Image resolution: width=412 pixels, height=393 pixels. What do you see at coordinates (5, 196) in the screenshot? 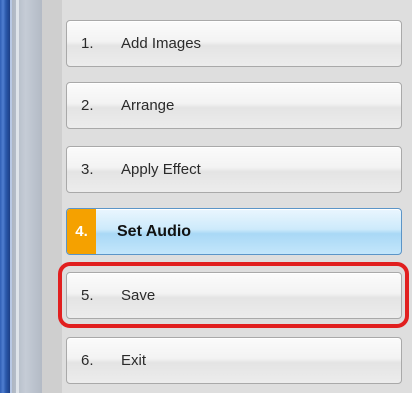
I see `window-edge` at bounding box center [5, 196].